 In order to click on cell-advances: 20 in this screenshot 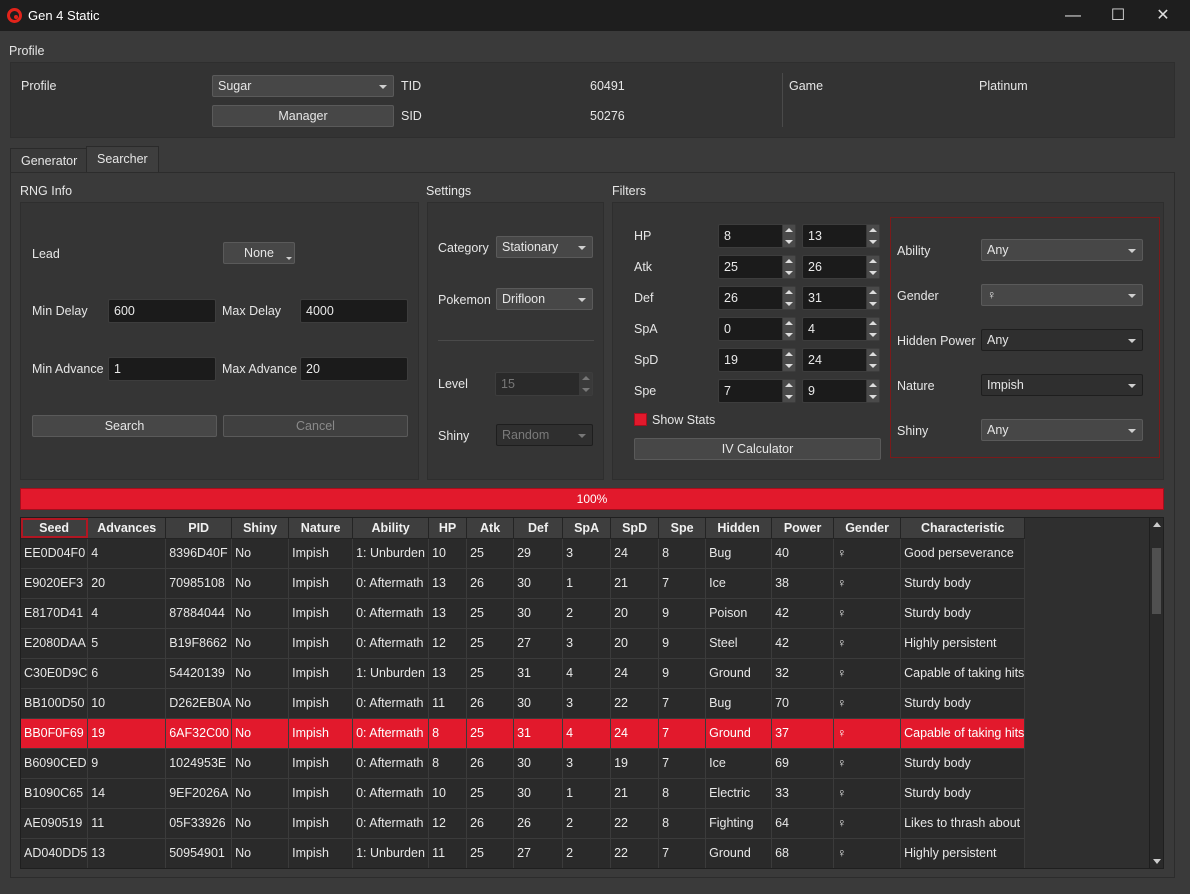, I will do `click(127, 583)`.